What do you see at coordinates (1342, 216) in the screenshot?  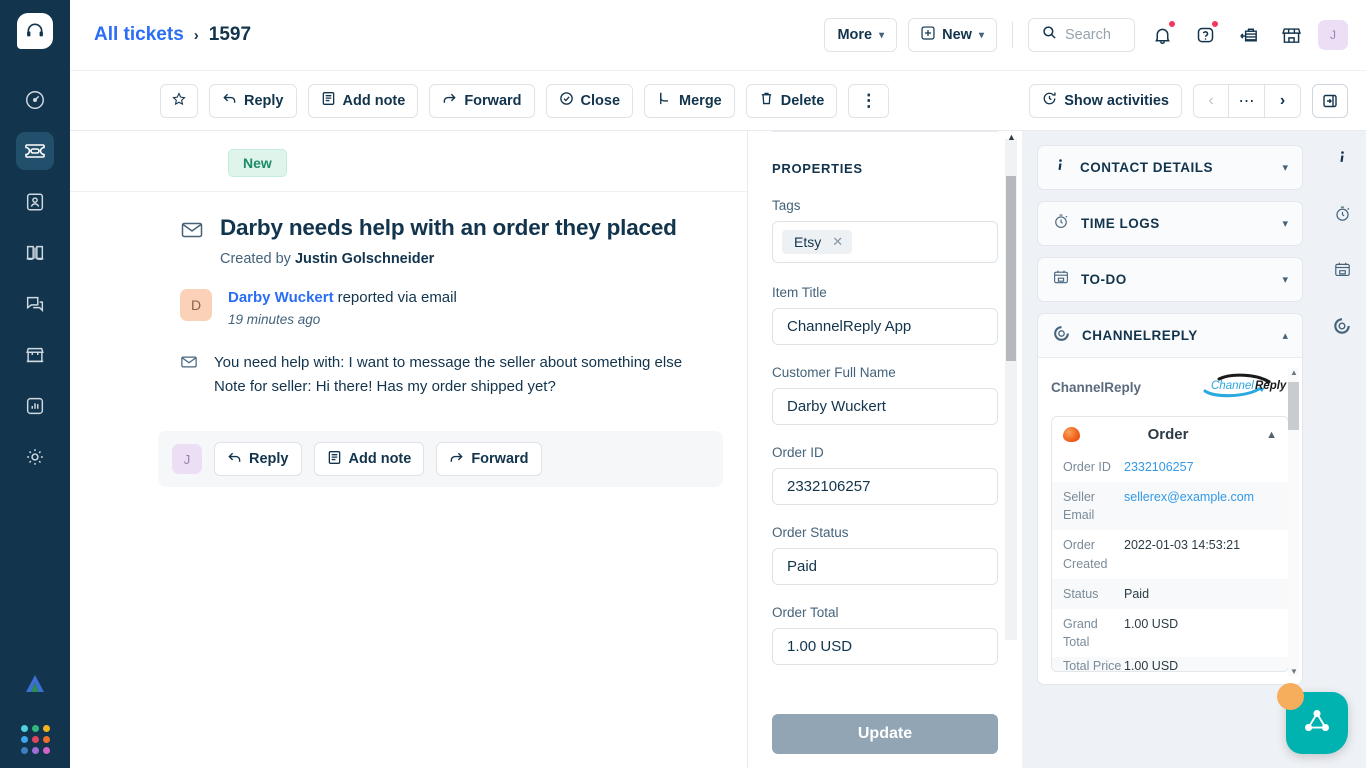 I see `icon-rail-time-logs` at bounding box center [1342, 216].